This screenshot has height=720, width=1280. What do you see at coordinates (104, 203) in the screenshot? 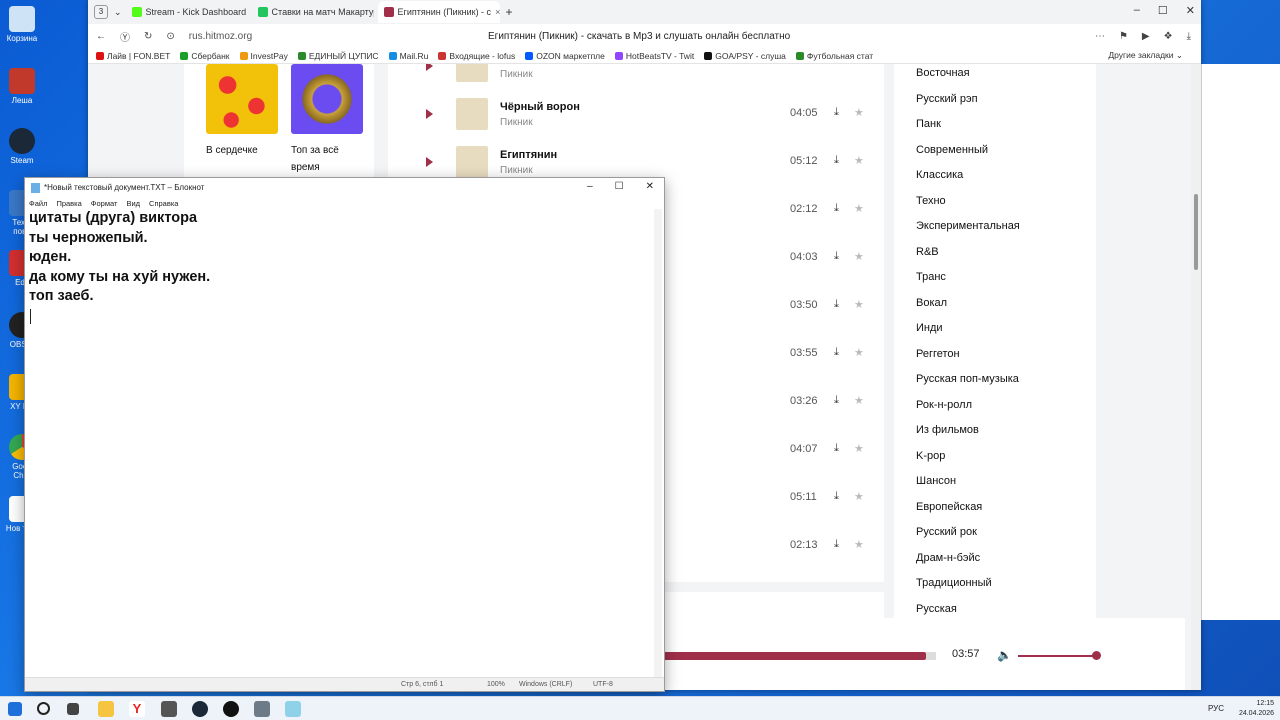
I see `menu-format: Формат` at bounding box center [104, 203].